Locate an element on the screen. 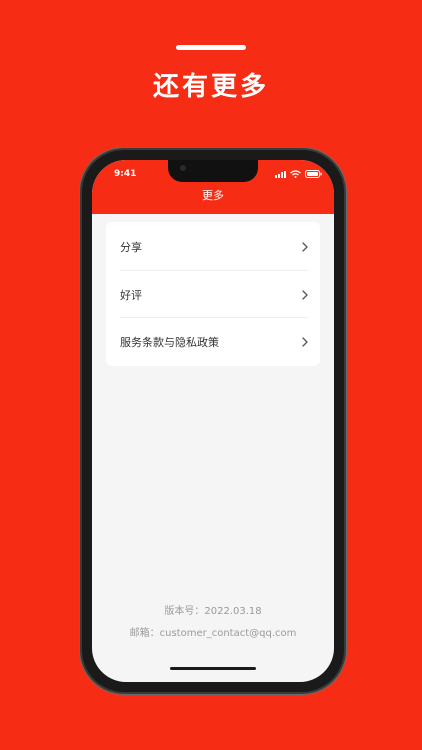 This screenshot has height=750, width=422. menu-item-share: 分享 is located at coordinates (214, 246).